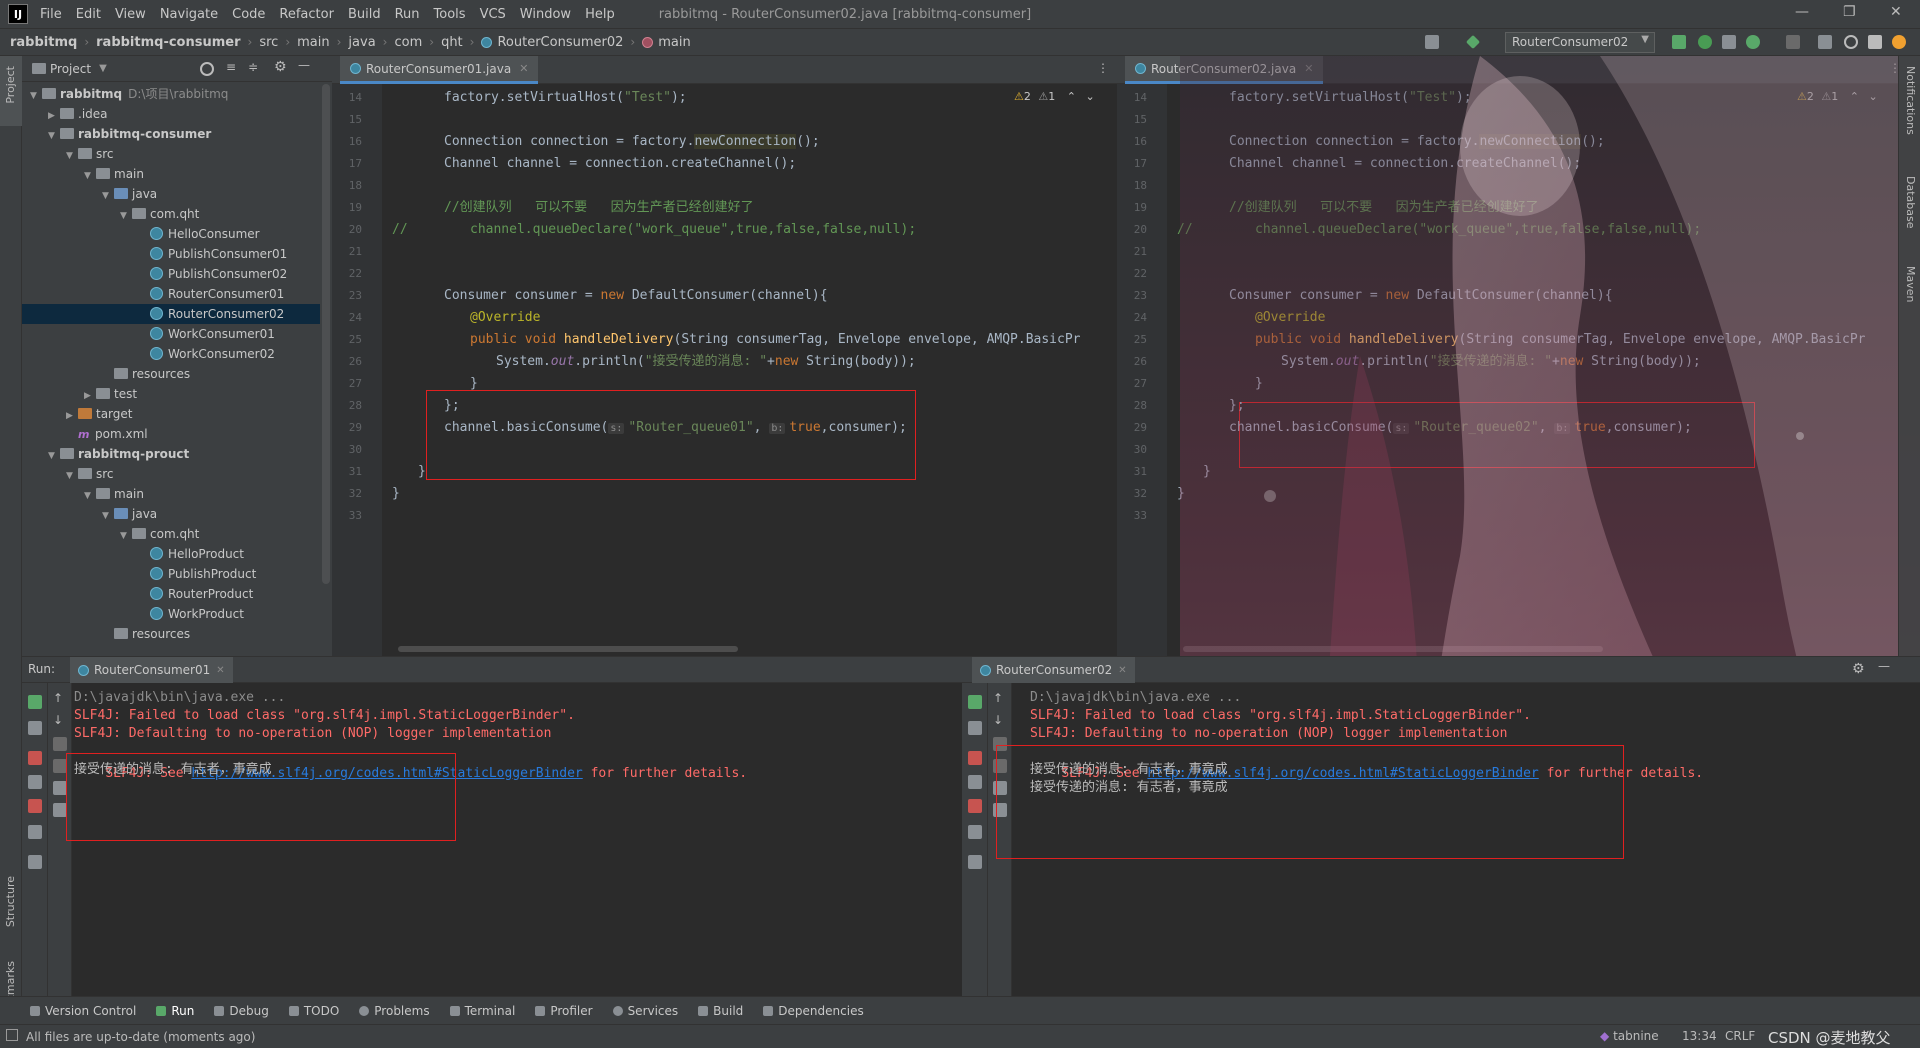 Image resolution: width=1920 pixels, height=1048 pixels. I want to click on tree-item: PublishConsumer01, so click(171, 254).